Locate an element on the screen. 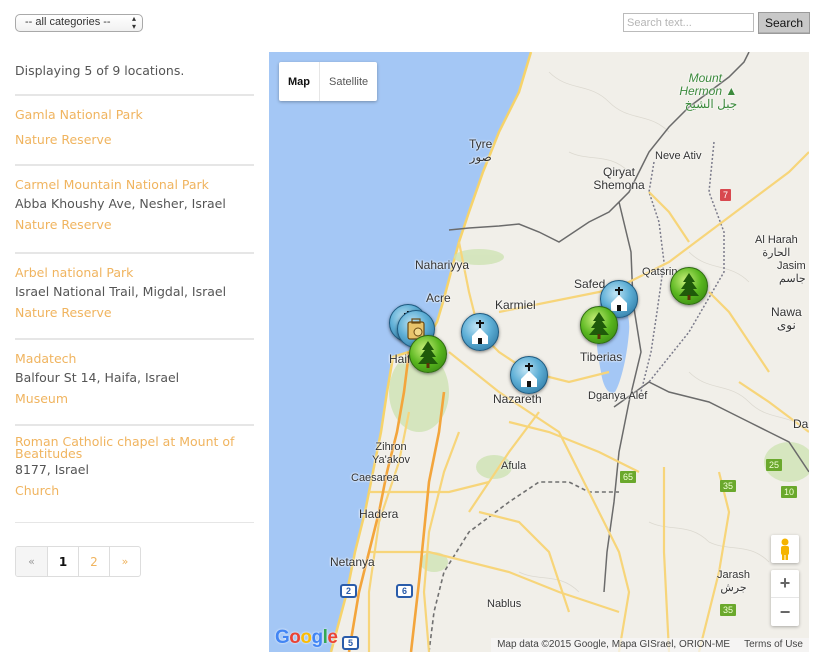  road-shield-6: 6 is located at coordinates (405, 591).